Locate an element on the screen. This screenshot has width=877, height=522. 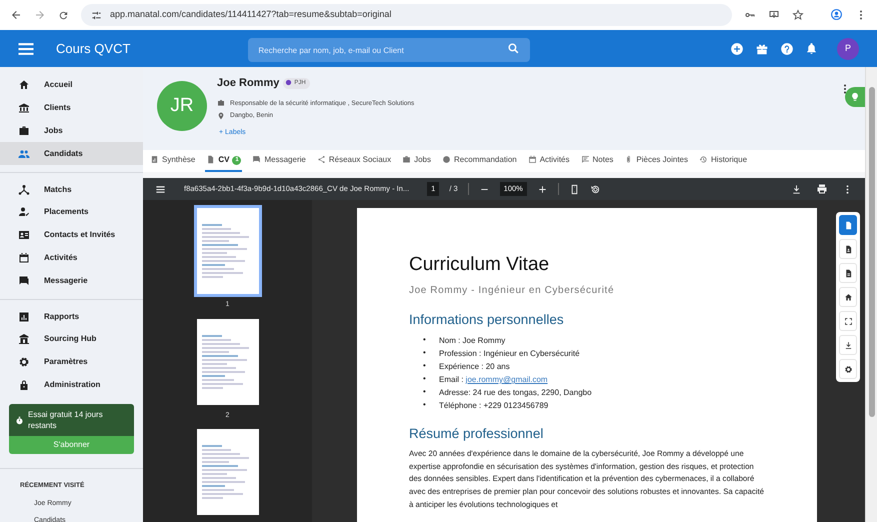
circle-icon is located at coordinates (447, 159).